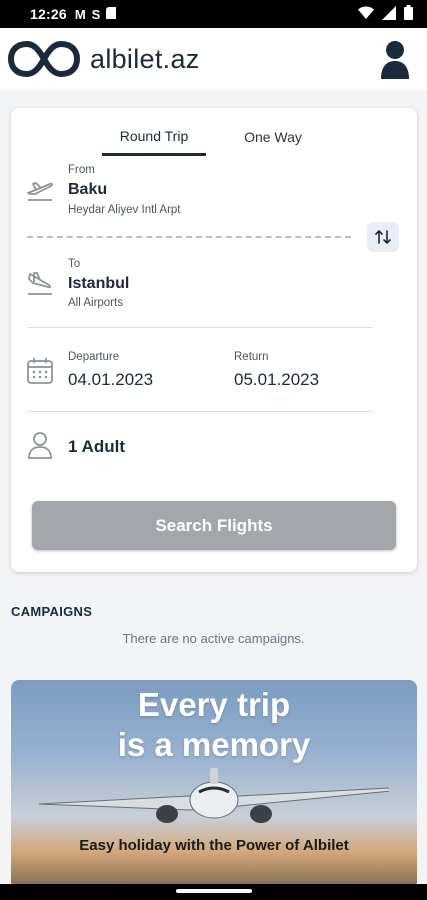 This screenshot has width=427, height=900. What do you see at coordinates (213, 59) in the screenshot?
I see `app-header: albilet.az` at bounding box center [213, 59].